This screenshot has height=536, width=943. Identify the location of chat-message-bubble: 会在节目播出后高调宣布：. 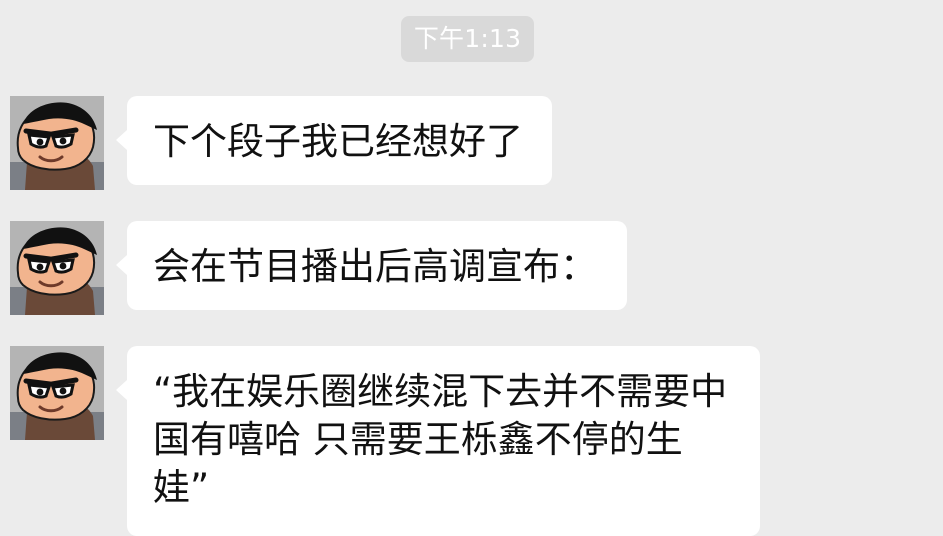
(371, 265).